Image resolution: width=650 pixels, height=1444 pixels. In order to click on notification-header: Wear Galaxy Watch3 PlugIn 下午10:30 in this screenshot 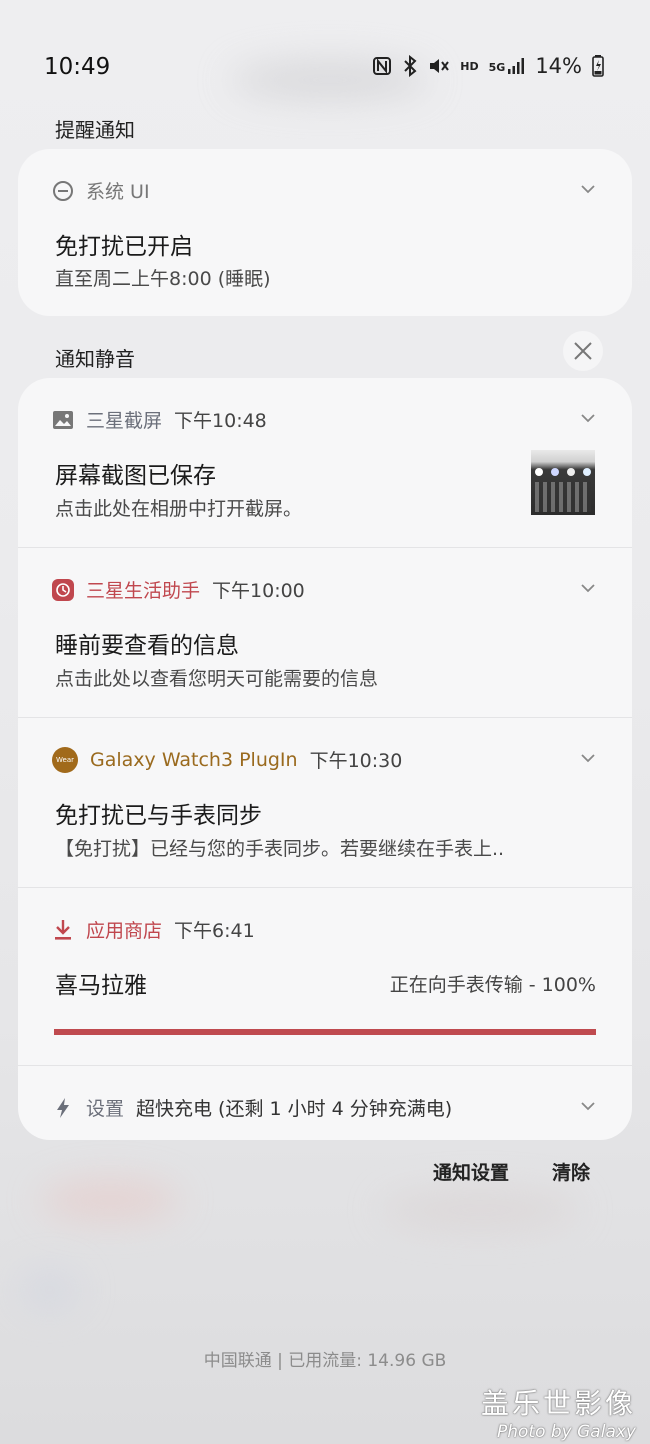, I will do `click(227, 759)`.